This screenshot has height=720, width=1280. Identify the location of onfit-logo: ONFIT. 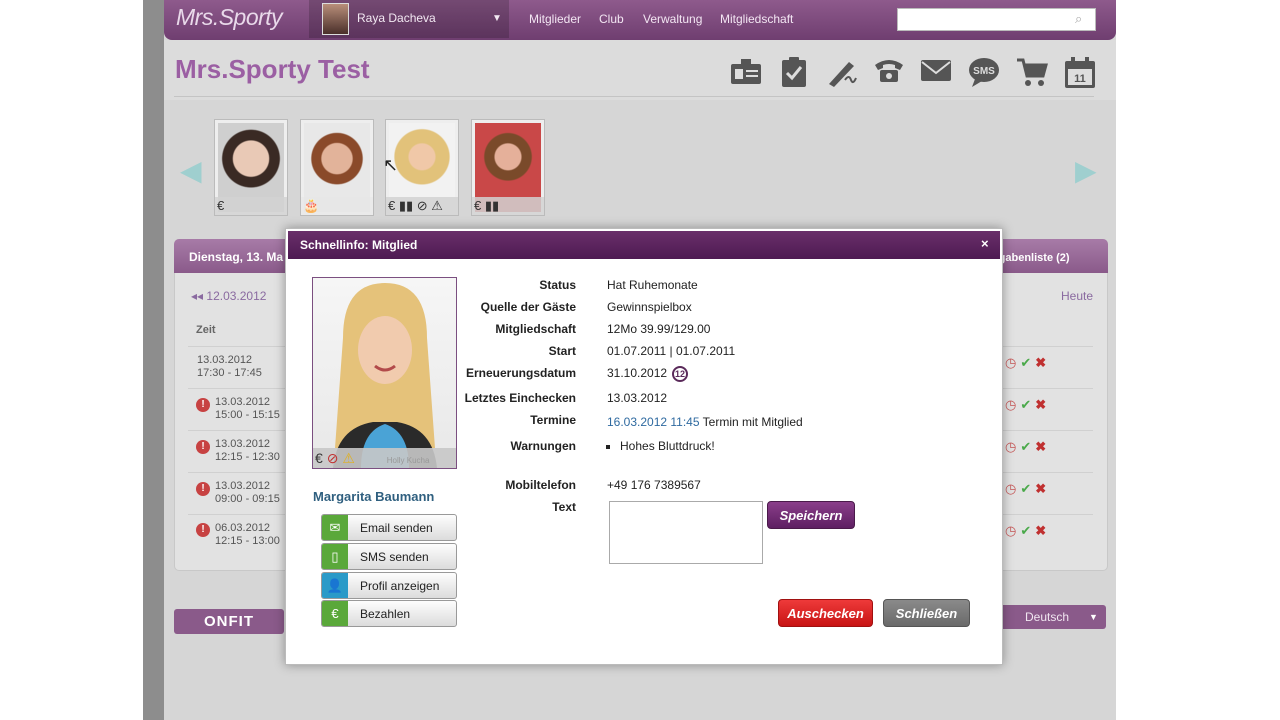
(229, 621).